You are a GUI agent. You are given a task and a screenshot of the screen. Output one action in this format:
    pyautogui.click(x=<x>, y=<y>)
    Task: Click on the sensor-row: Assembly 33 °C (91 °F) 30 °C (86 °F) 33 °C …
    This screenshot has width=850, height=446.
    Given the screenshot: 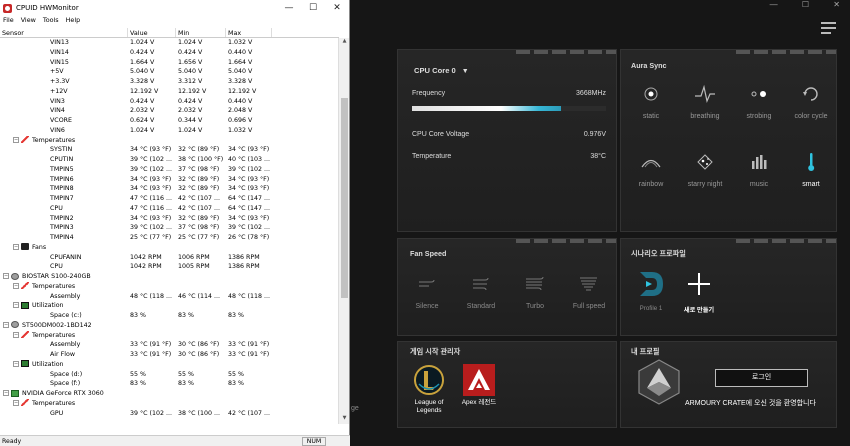 What is the action you would take?
    pyautogui.click(x=169, y=345)
    